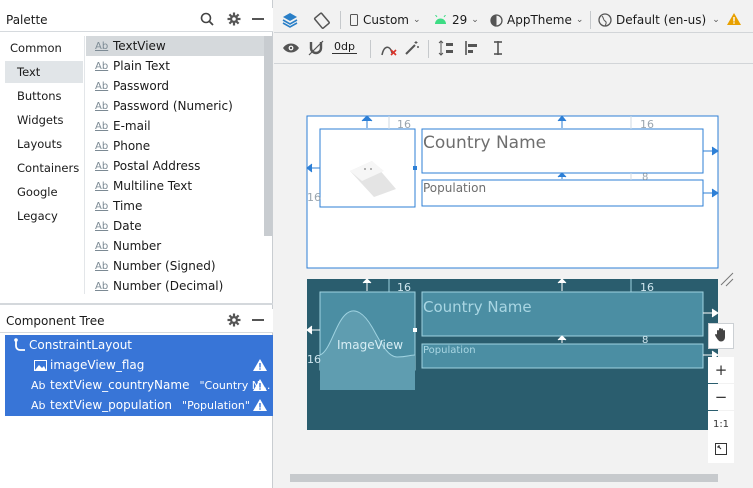  I want to click on hand-icon, so click(721, 336).